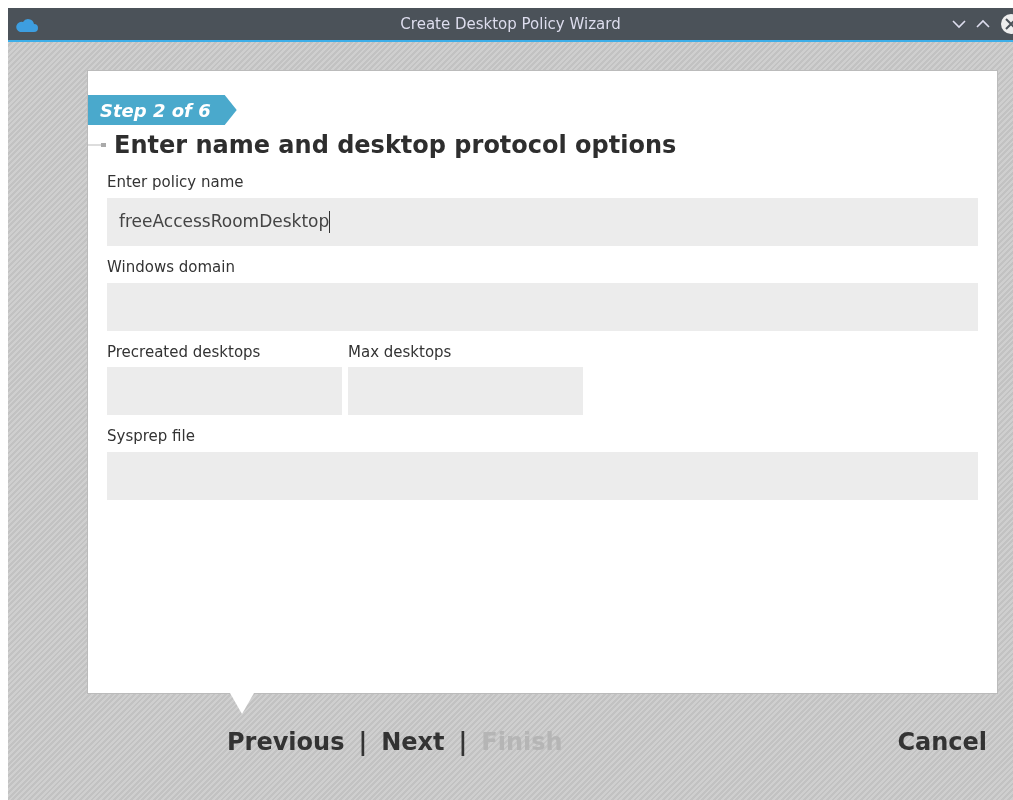 Image resolution: width=1013 pixels, height=800 pixels. Describe the element at coordinates (176, 182) in the screenshot. I see `field-label: Enter policy name` at that location.